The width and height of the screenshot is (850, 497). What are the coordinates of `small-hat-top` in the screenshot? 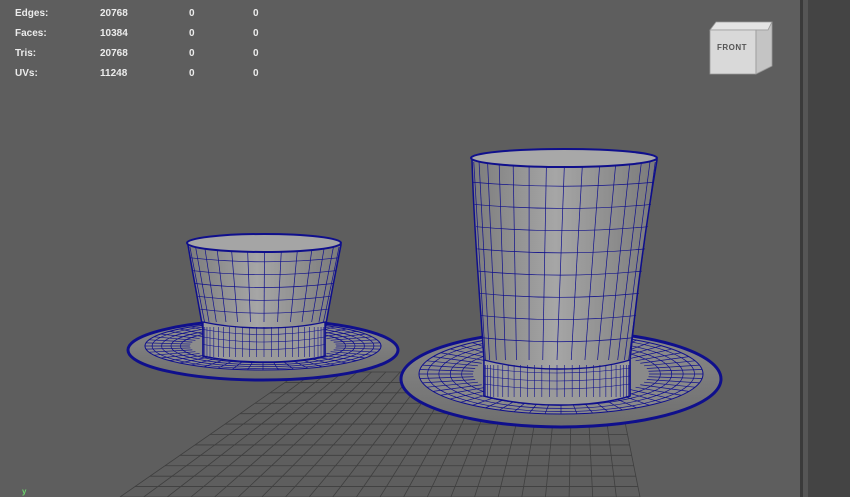 It's located at (264, 243).